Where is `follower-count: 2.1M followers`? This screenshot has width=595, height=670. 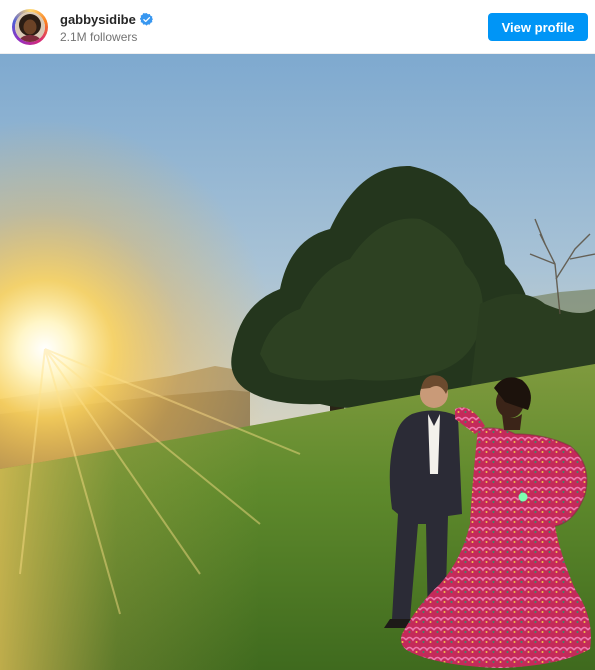 follower-count: 2.1M followers is located at coordinates (99, 37).